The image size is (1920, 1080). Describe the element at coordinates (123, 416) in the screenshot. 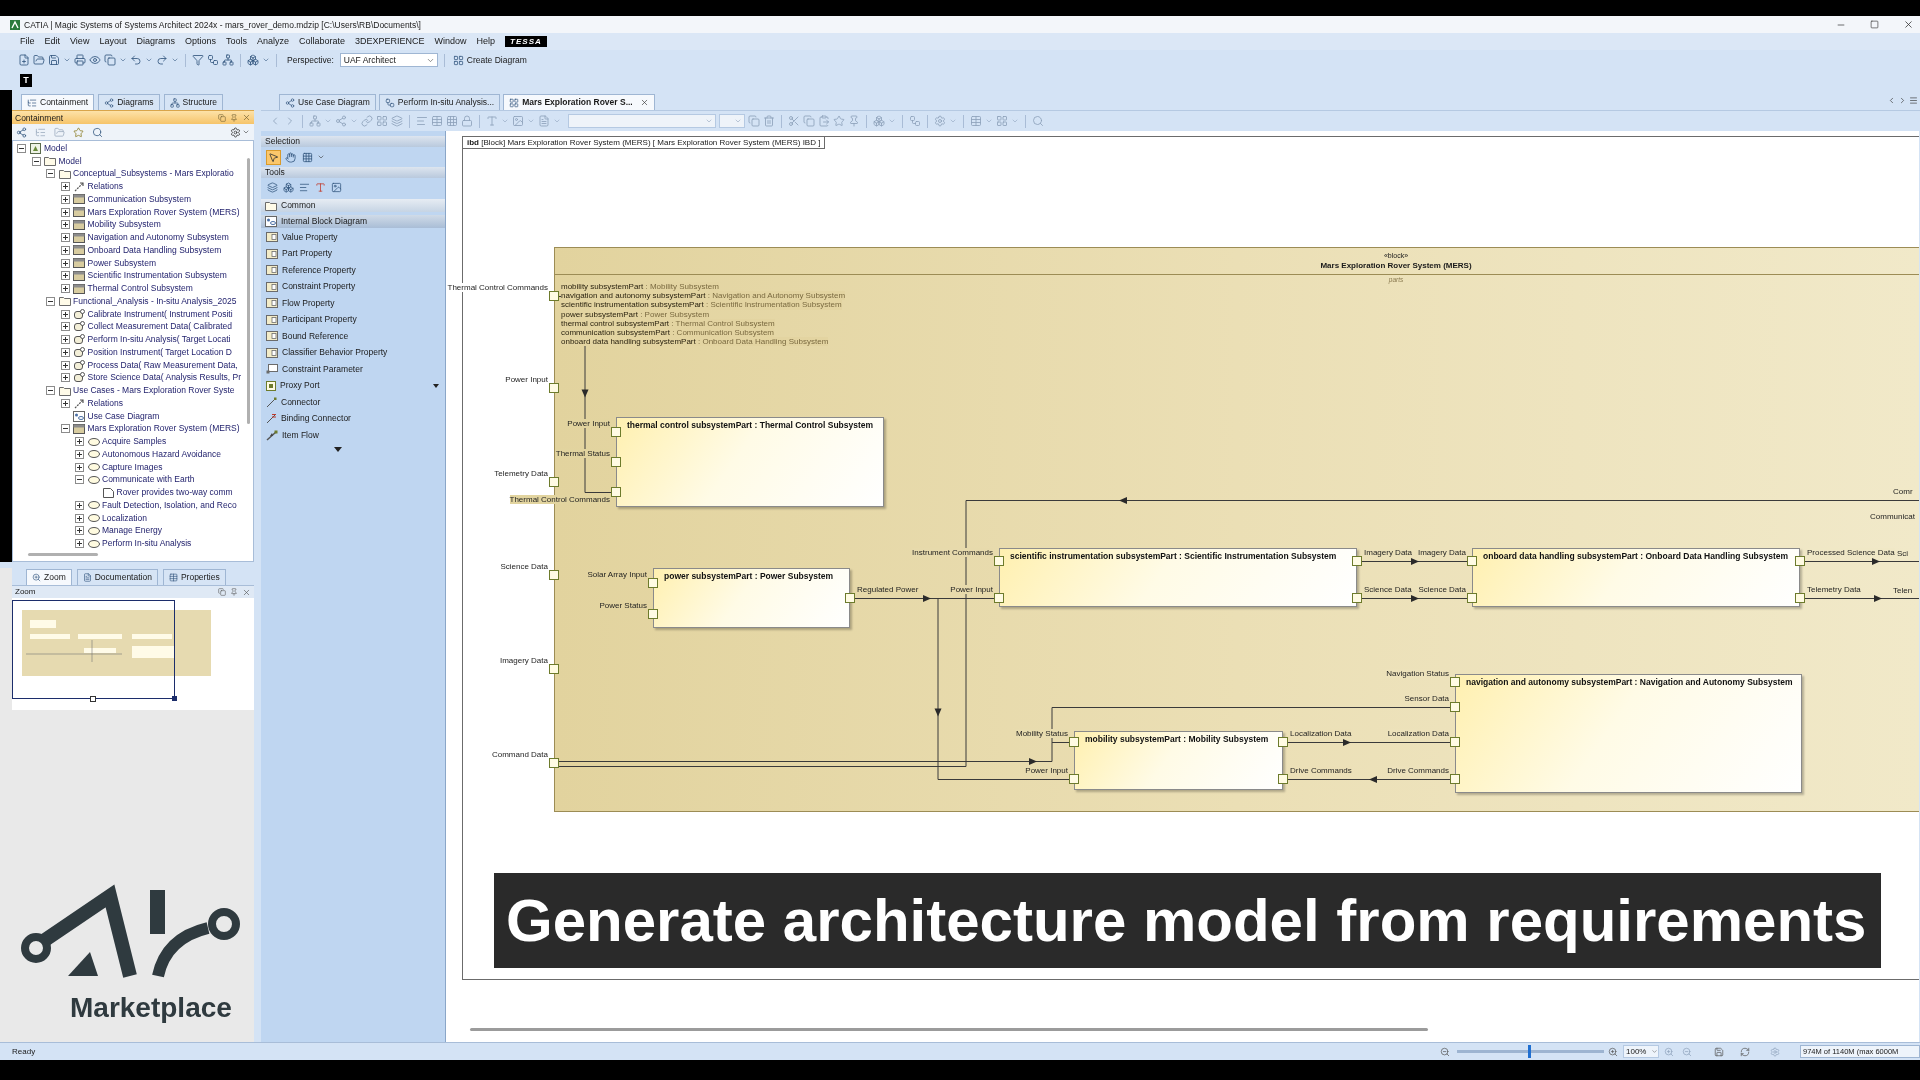

I see `tree-item: Use Case Diagram` at that location.